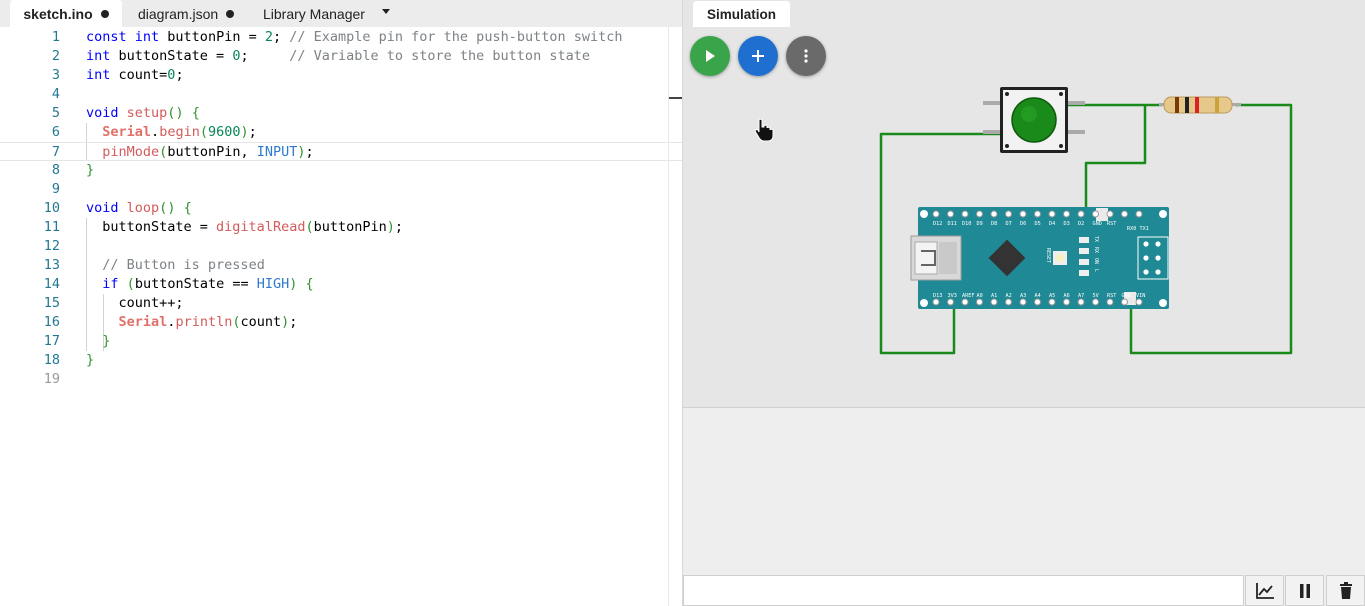  I want to click on code-line: 3 int count=0;, so click(341, 75).